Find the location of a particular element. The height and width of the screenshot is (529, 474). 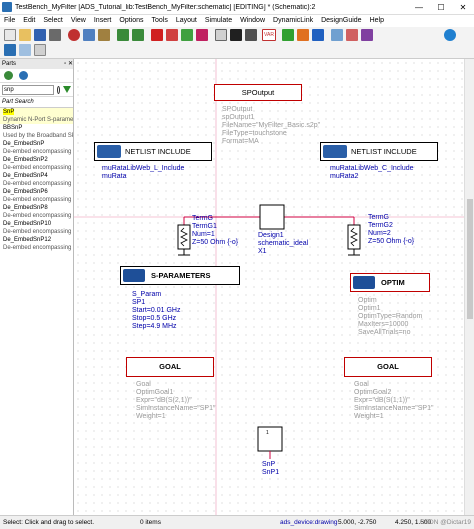

search-icon is located at coordinates (58, 89).